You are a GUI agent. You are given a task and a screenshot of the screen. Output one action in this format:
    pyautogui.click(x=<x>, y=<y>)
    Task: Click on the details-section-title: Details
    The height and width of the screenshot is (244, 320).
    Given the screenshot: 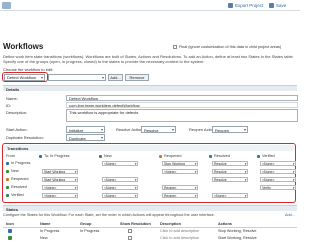 What is the action you would take?
    pyautogui.click(x=13, y=89)
    